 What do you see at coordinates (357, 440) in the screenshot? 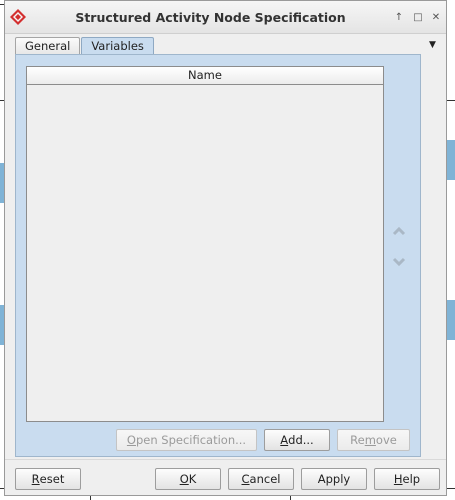
I see `remove-label-before: Re` at bounding box center [357, 440].